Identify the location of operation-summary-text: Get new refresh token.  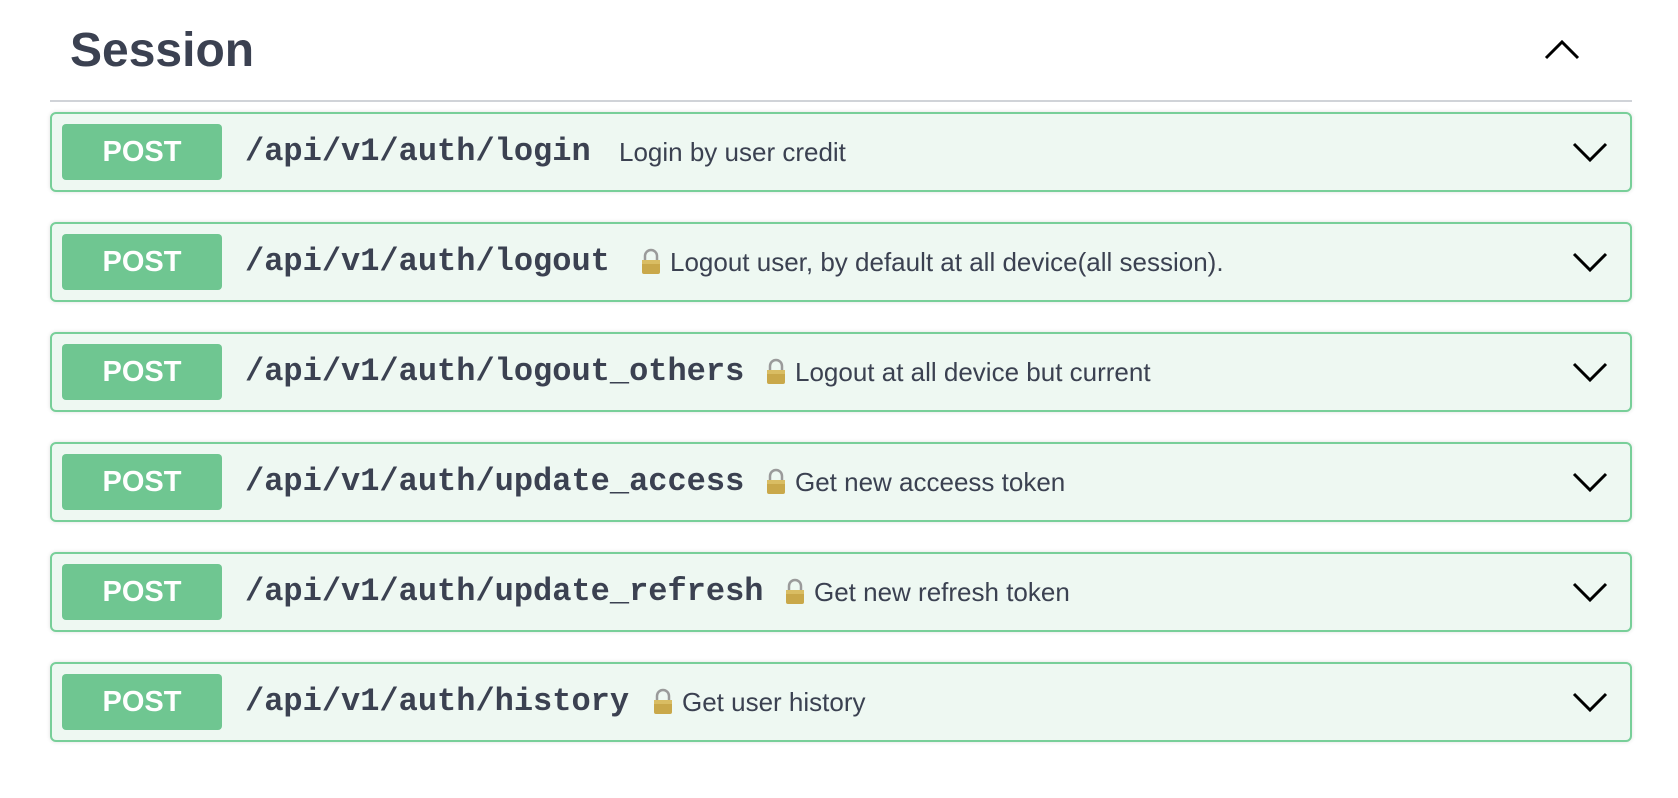
(942, 592).